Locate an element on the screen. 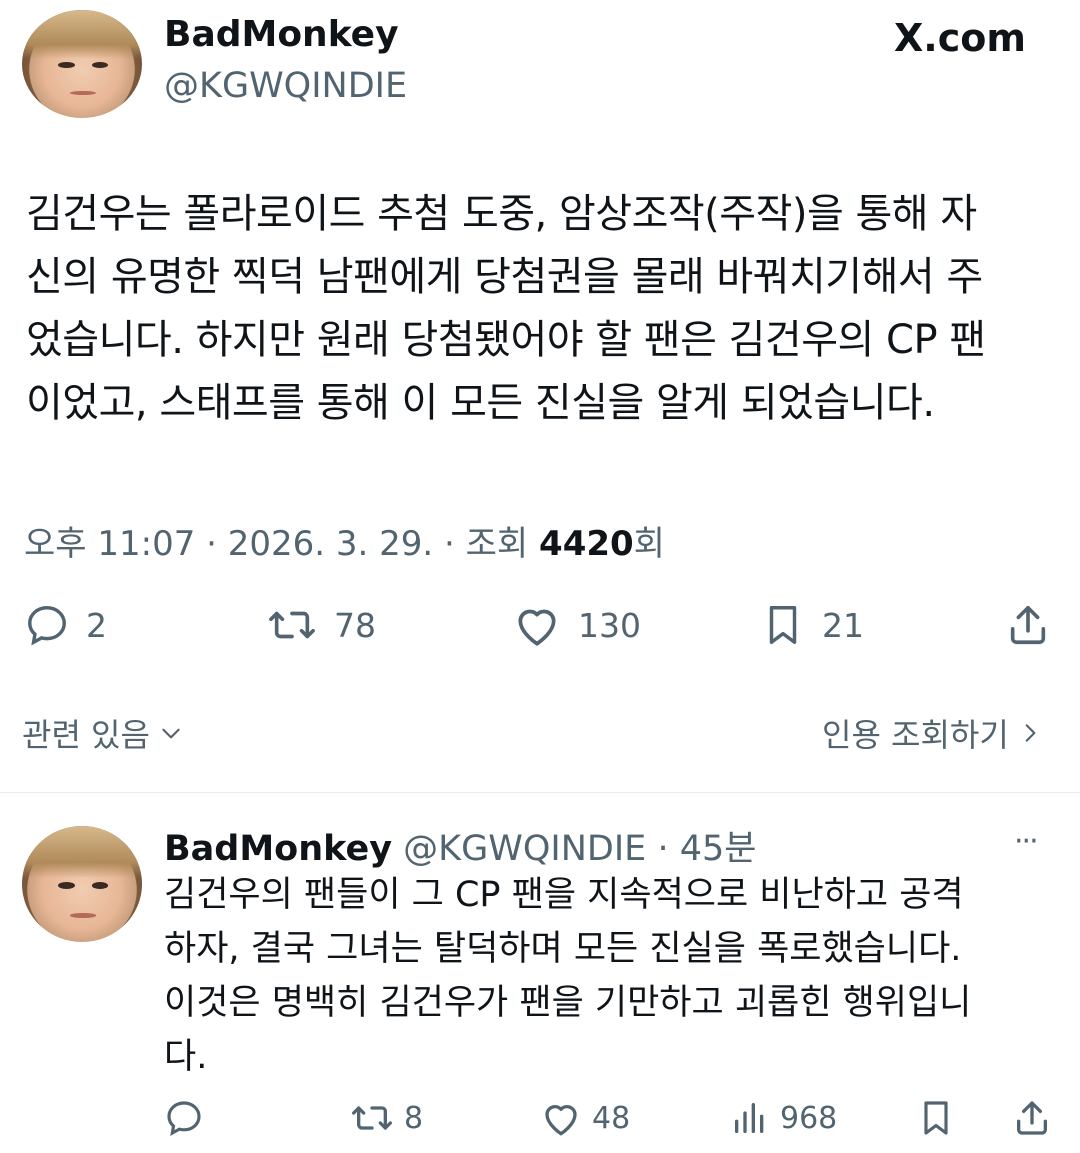  reply-views-count: 968 is located at coordinates (809, 1118).